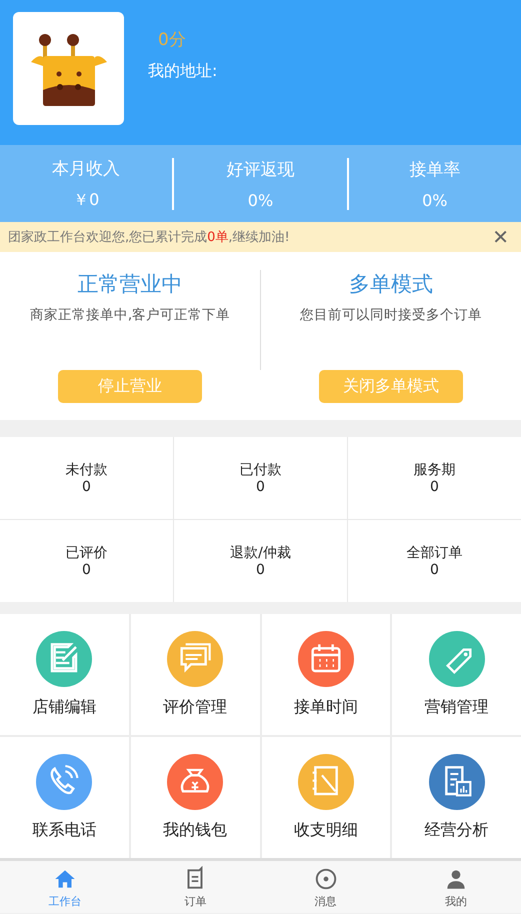 This screenshot has height=914, width=521. I want to click on order-status-item: 退款/仲裁 0, so click(260, 561).